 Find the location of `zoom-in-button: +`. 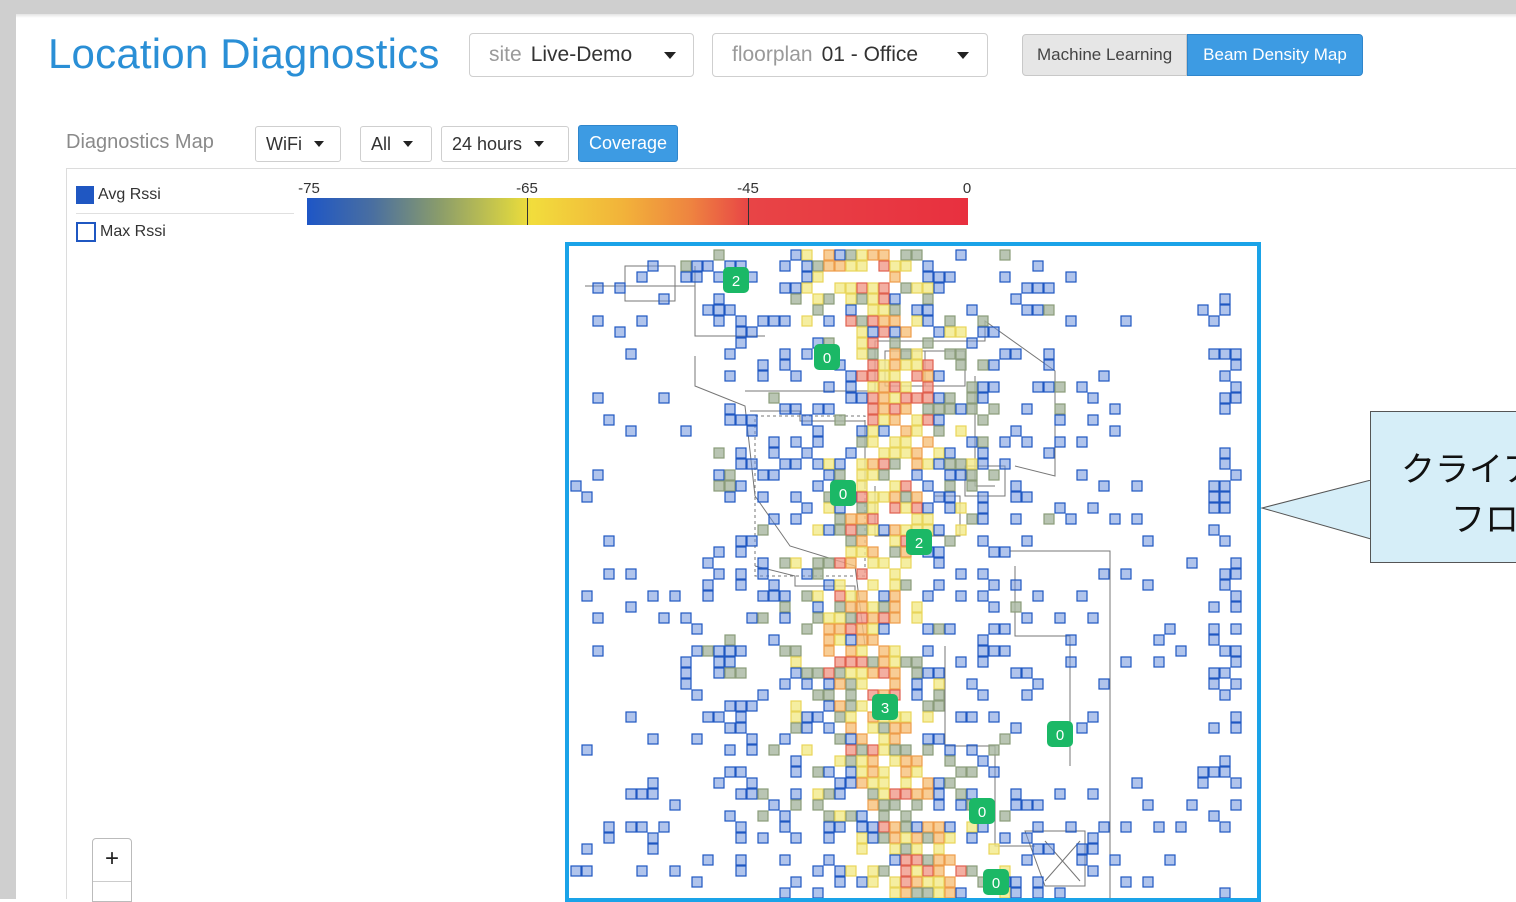

zoom-in-button: + is located at coordinates (112, 859).